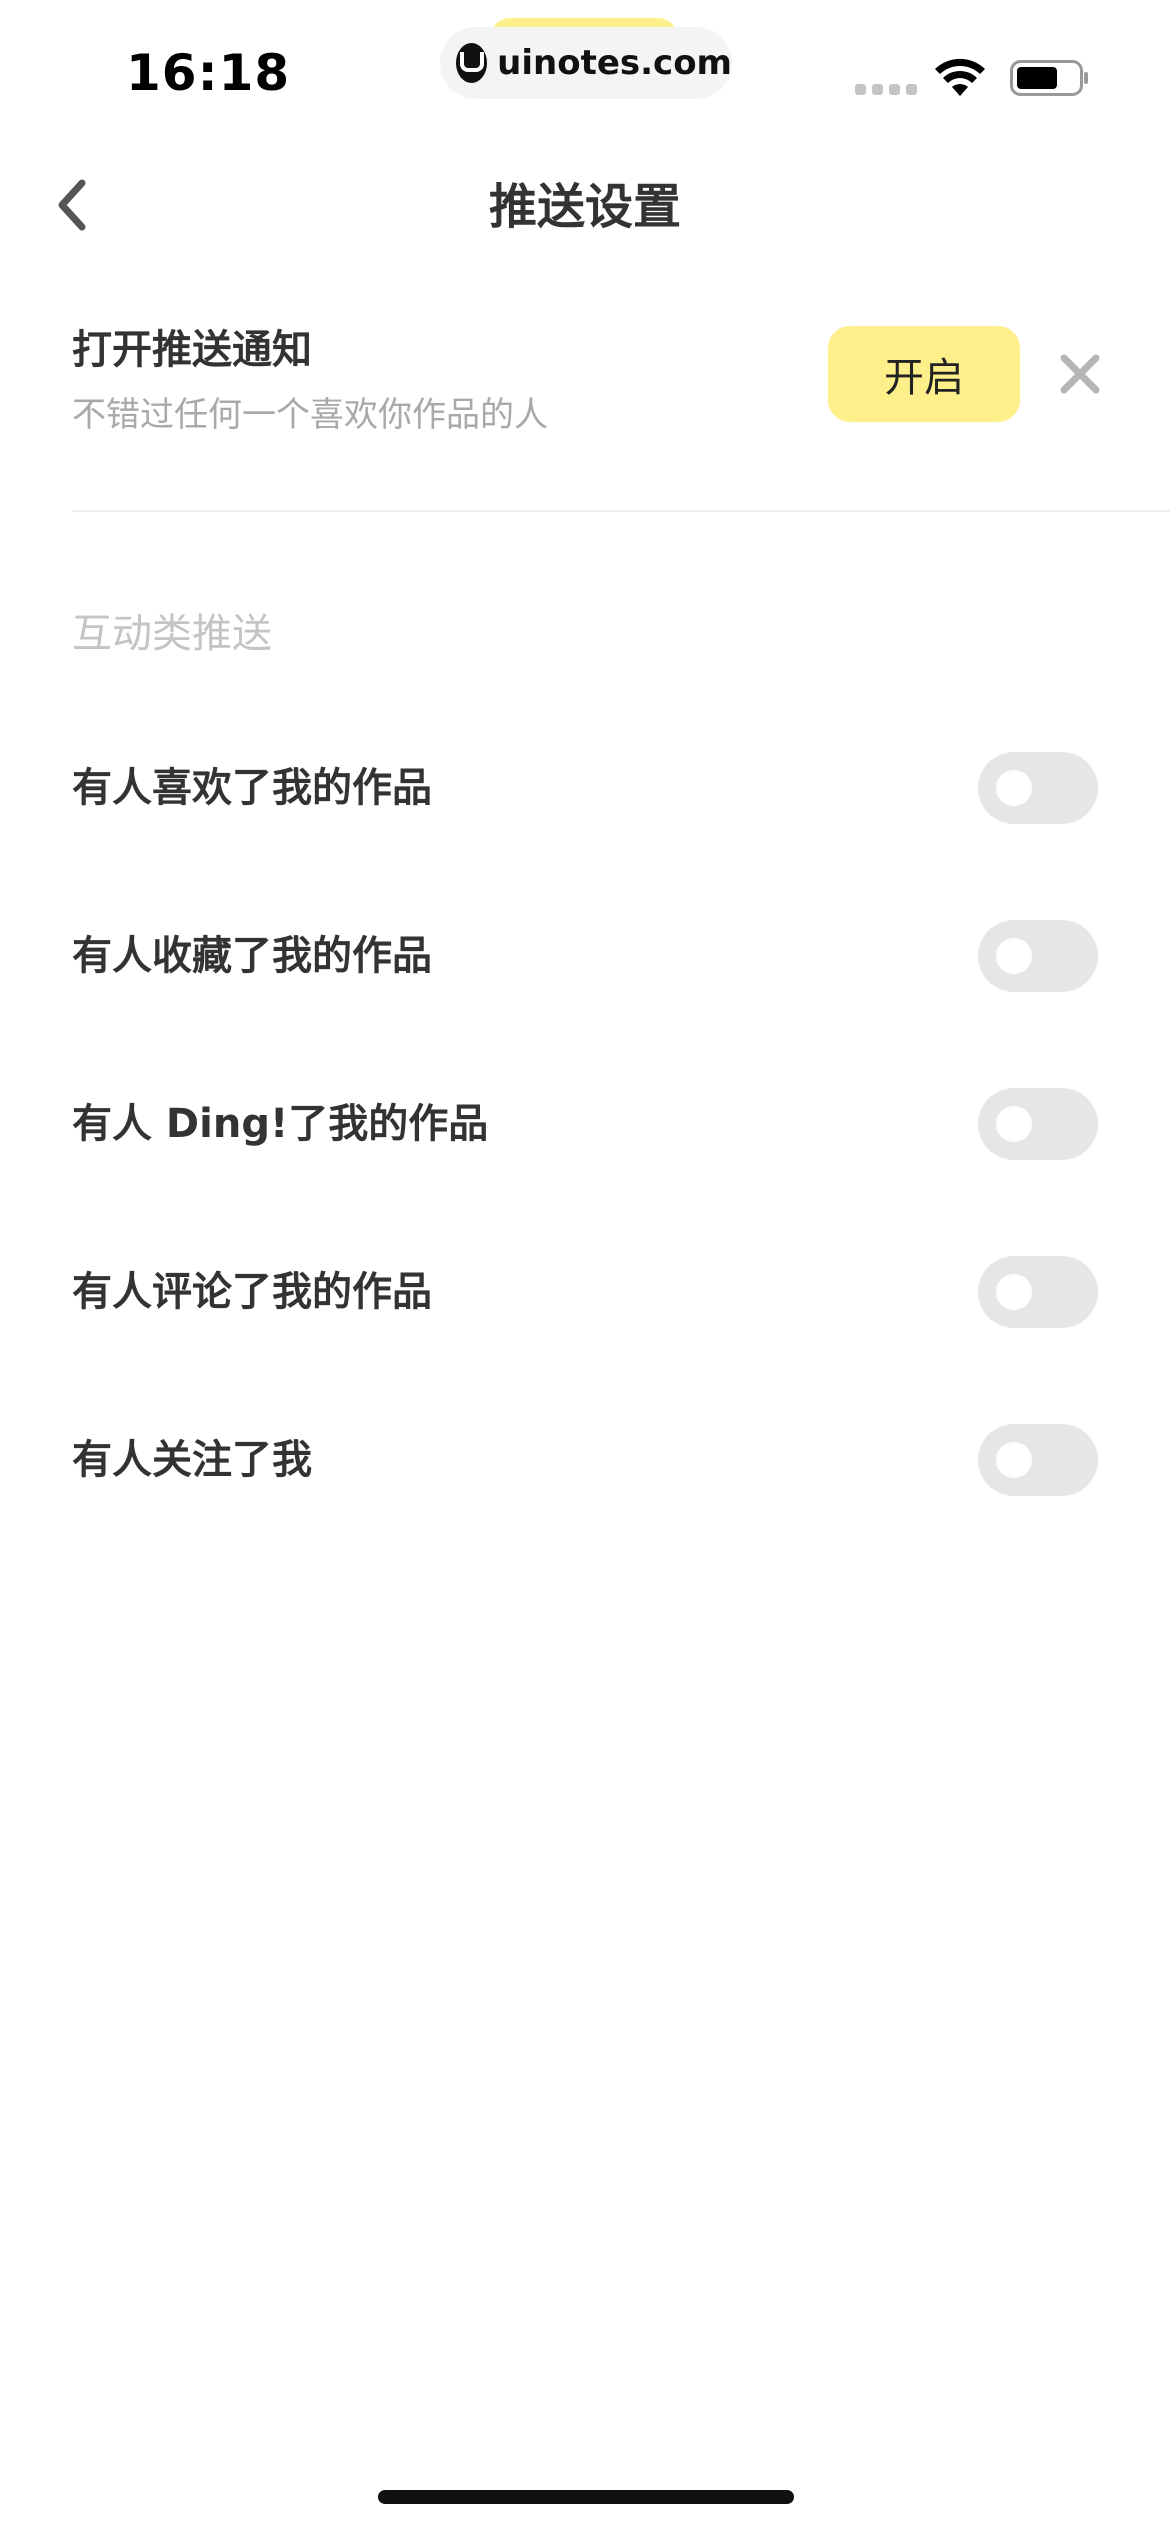 This screenshot has height=2532, width=1170. I want to click on toggle-liked, so click(1038, 788).